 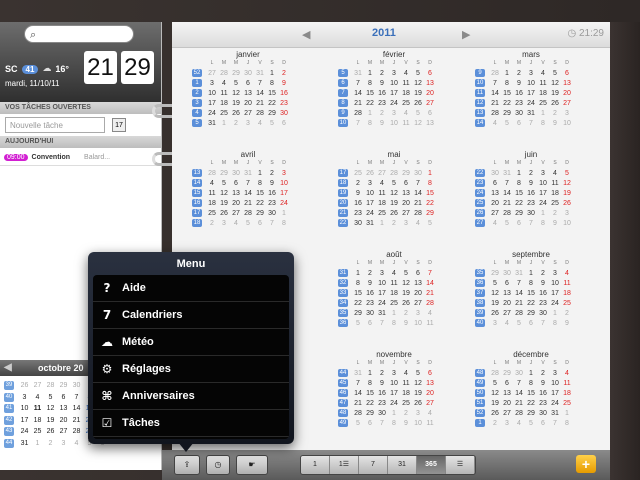 What do you see at coordinates (431, 465) in the screenshot?
I see `view-segment: 365` at bounding box center [431, 465].